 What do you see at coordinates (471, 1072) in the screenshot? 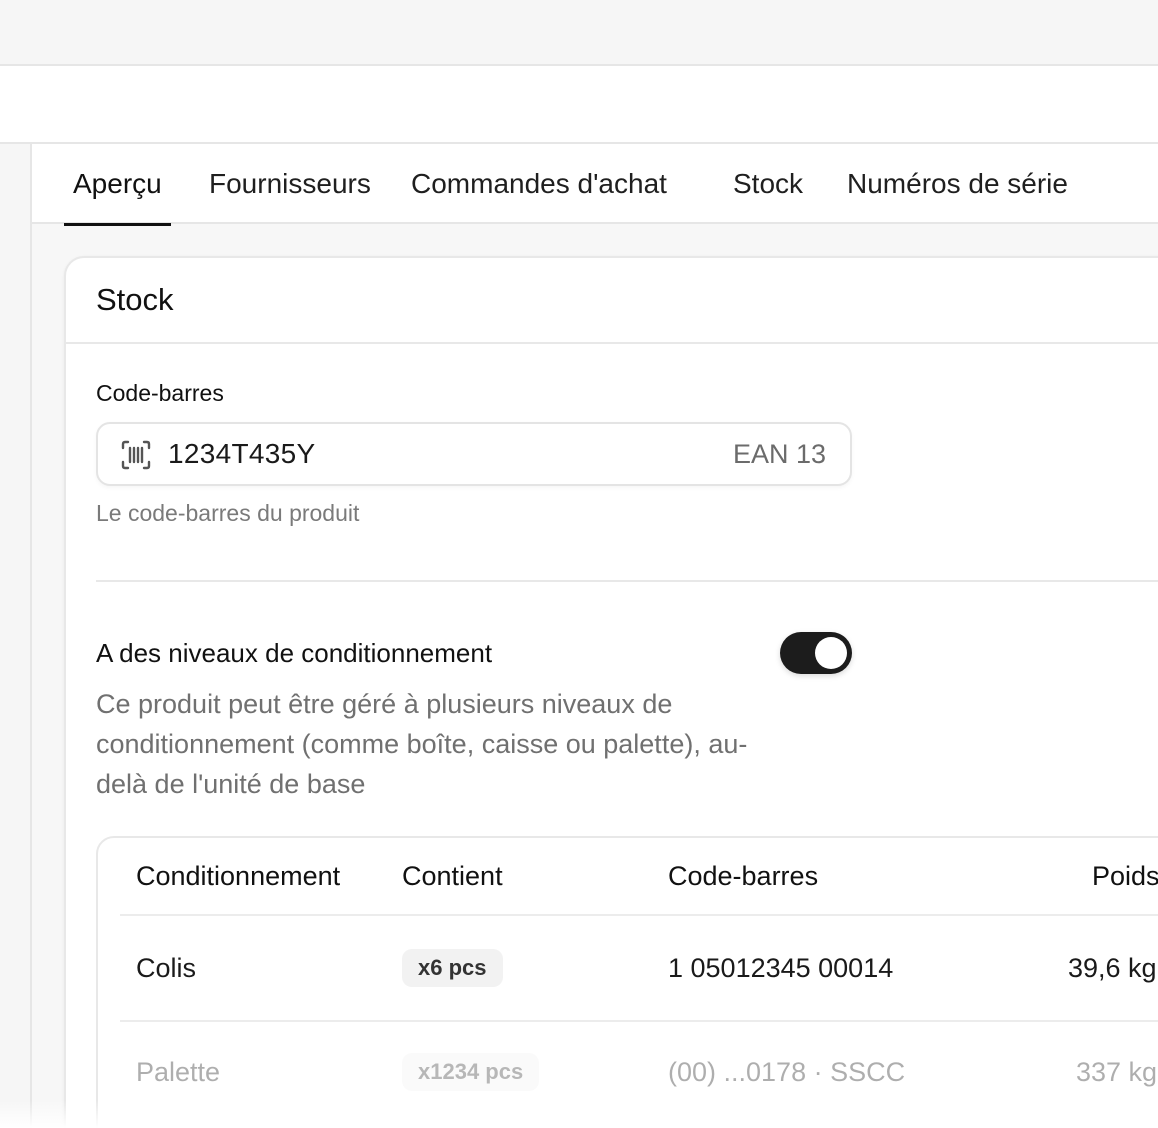
I see `contains-badge: x1234 pcs` at bounding box center [471, 1072].